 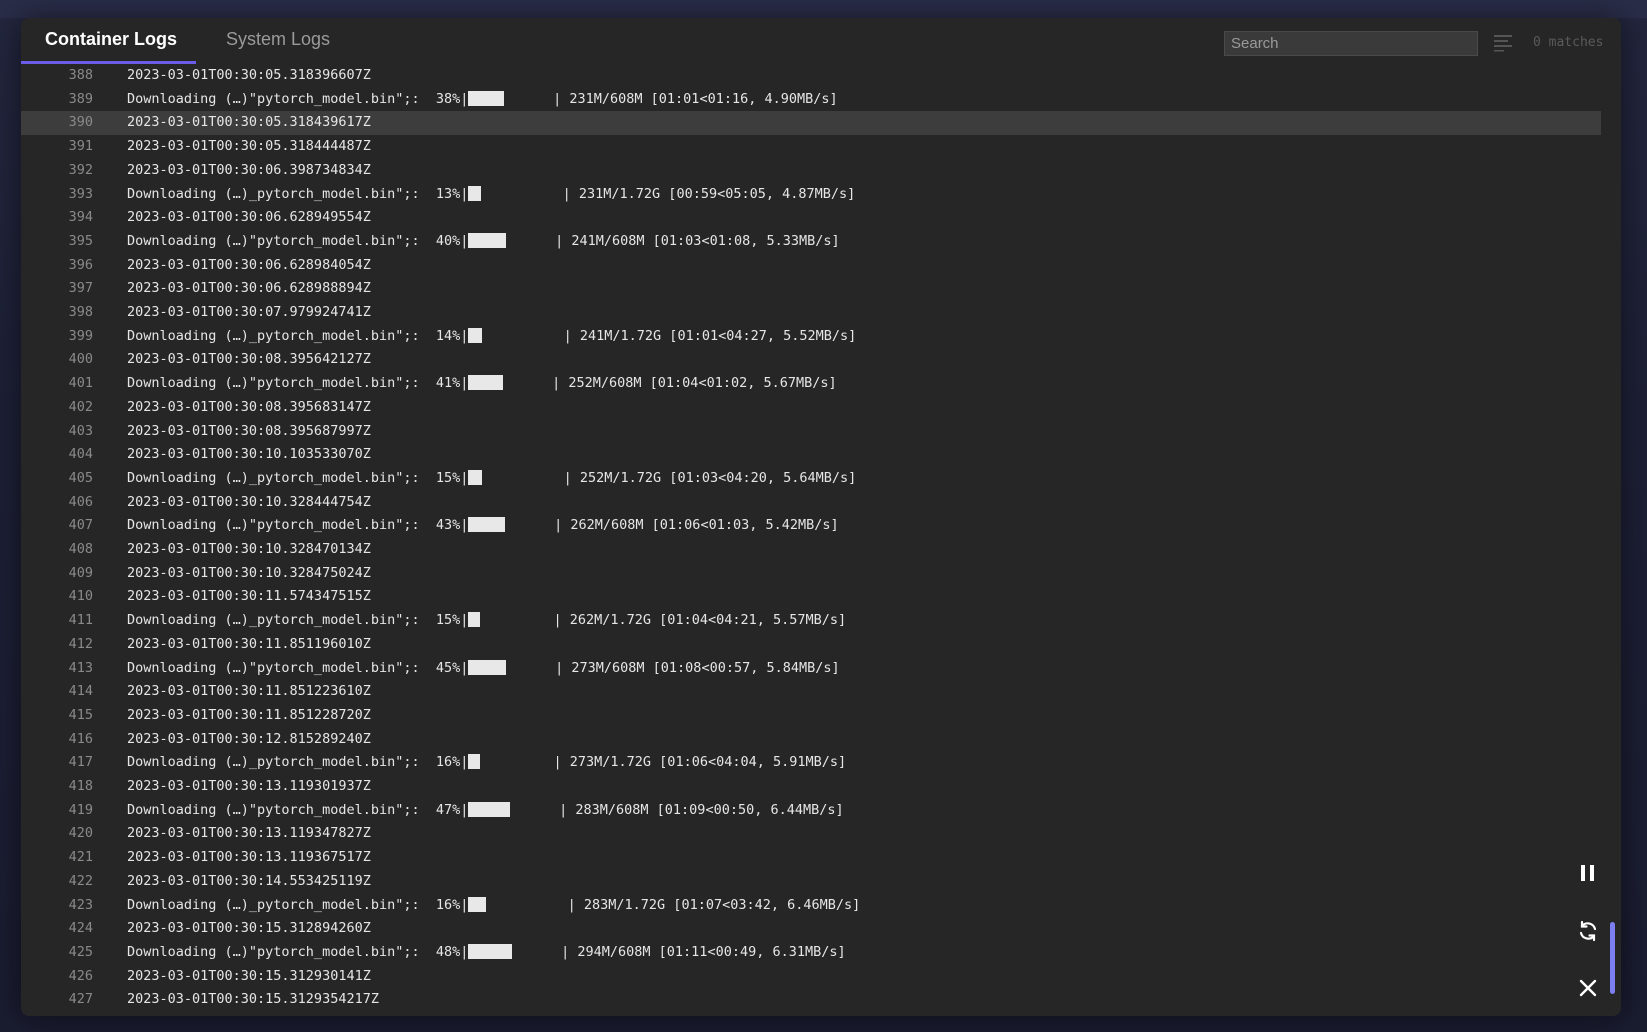 What do you see at coordinates (80, 264) in the screenshot?
I see `line-number: 396` at bounding box center [80, 264].